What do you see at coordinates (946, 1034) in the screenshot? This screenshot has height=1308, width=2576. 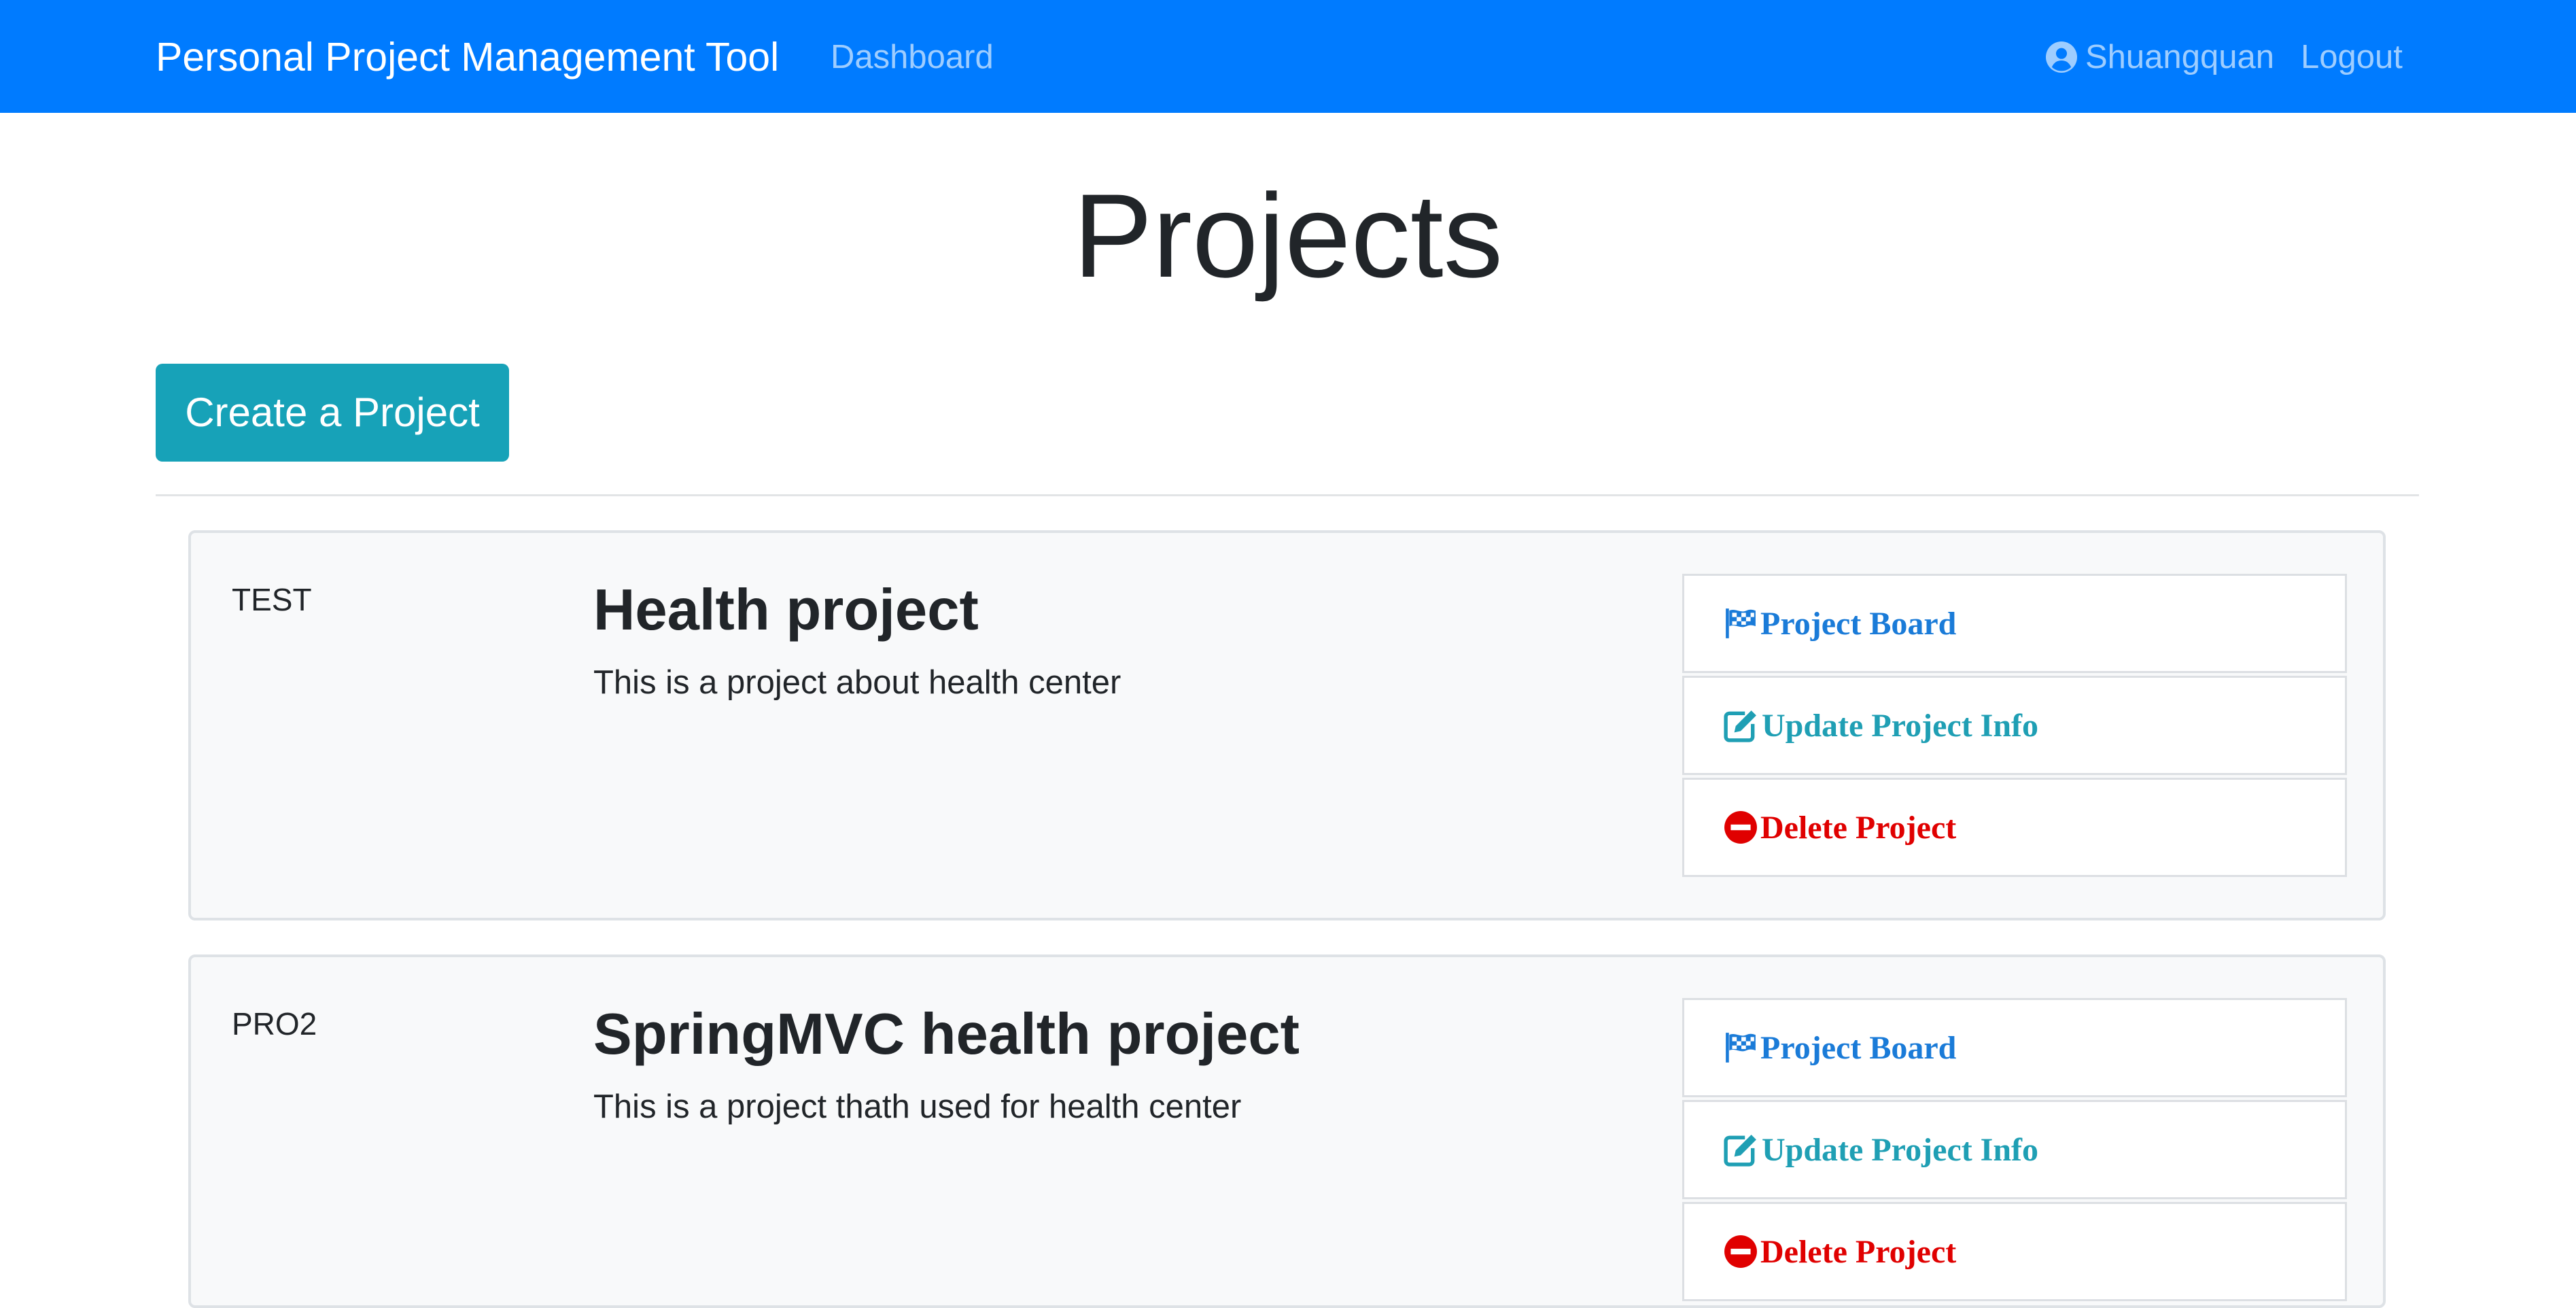 I see `project-name: SpringMVC health project` at bounding box center [946, 1034].